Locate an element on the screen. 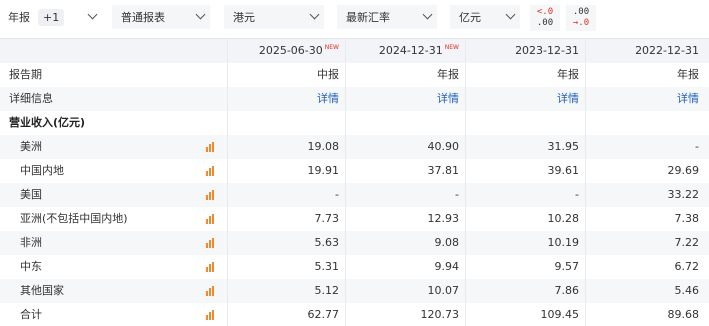  row-label: 详细信息 is located at coordinates (114, 99).